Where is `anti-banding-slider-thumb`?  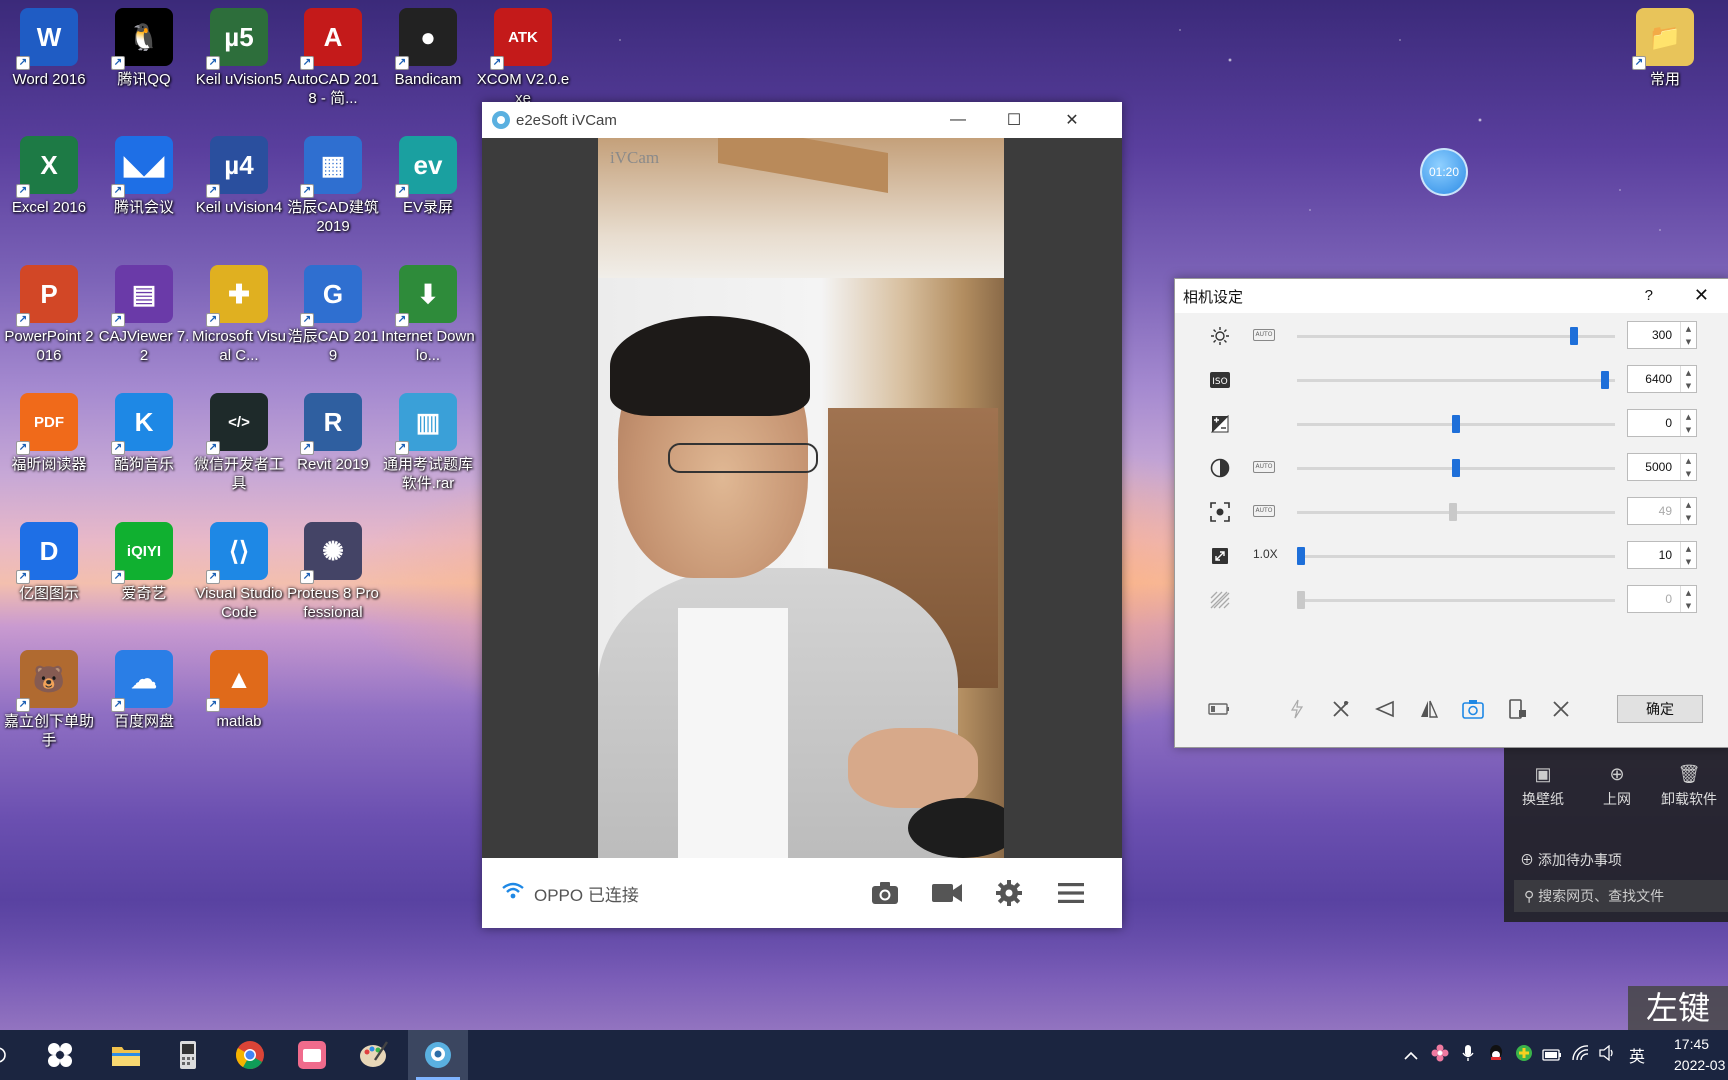
anti-banding-slider-thumb is located at coordinates (1301, 600).